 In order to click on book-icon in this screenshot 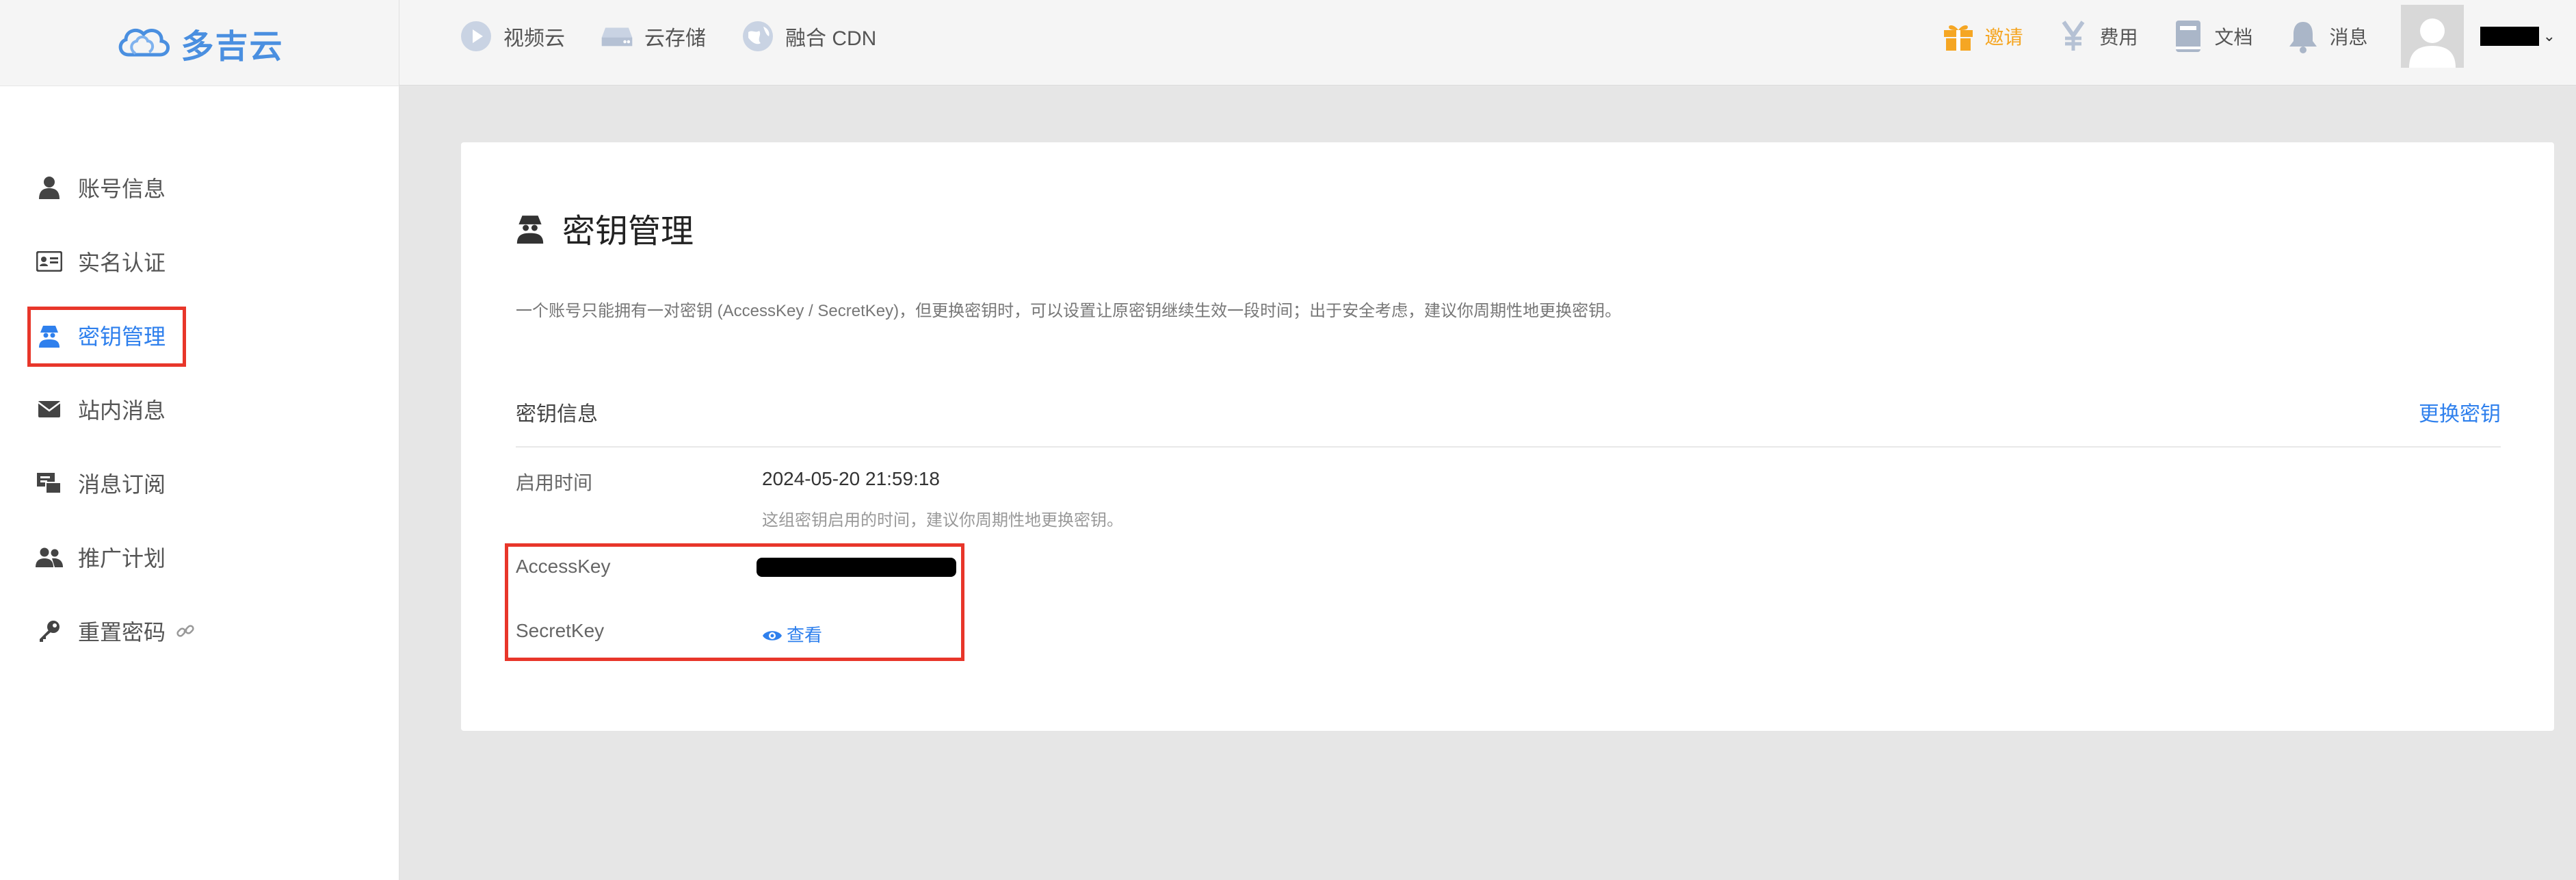, I will do `click(2188, 36)`.